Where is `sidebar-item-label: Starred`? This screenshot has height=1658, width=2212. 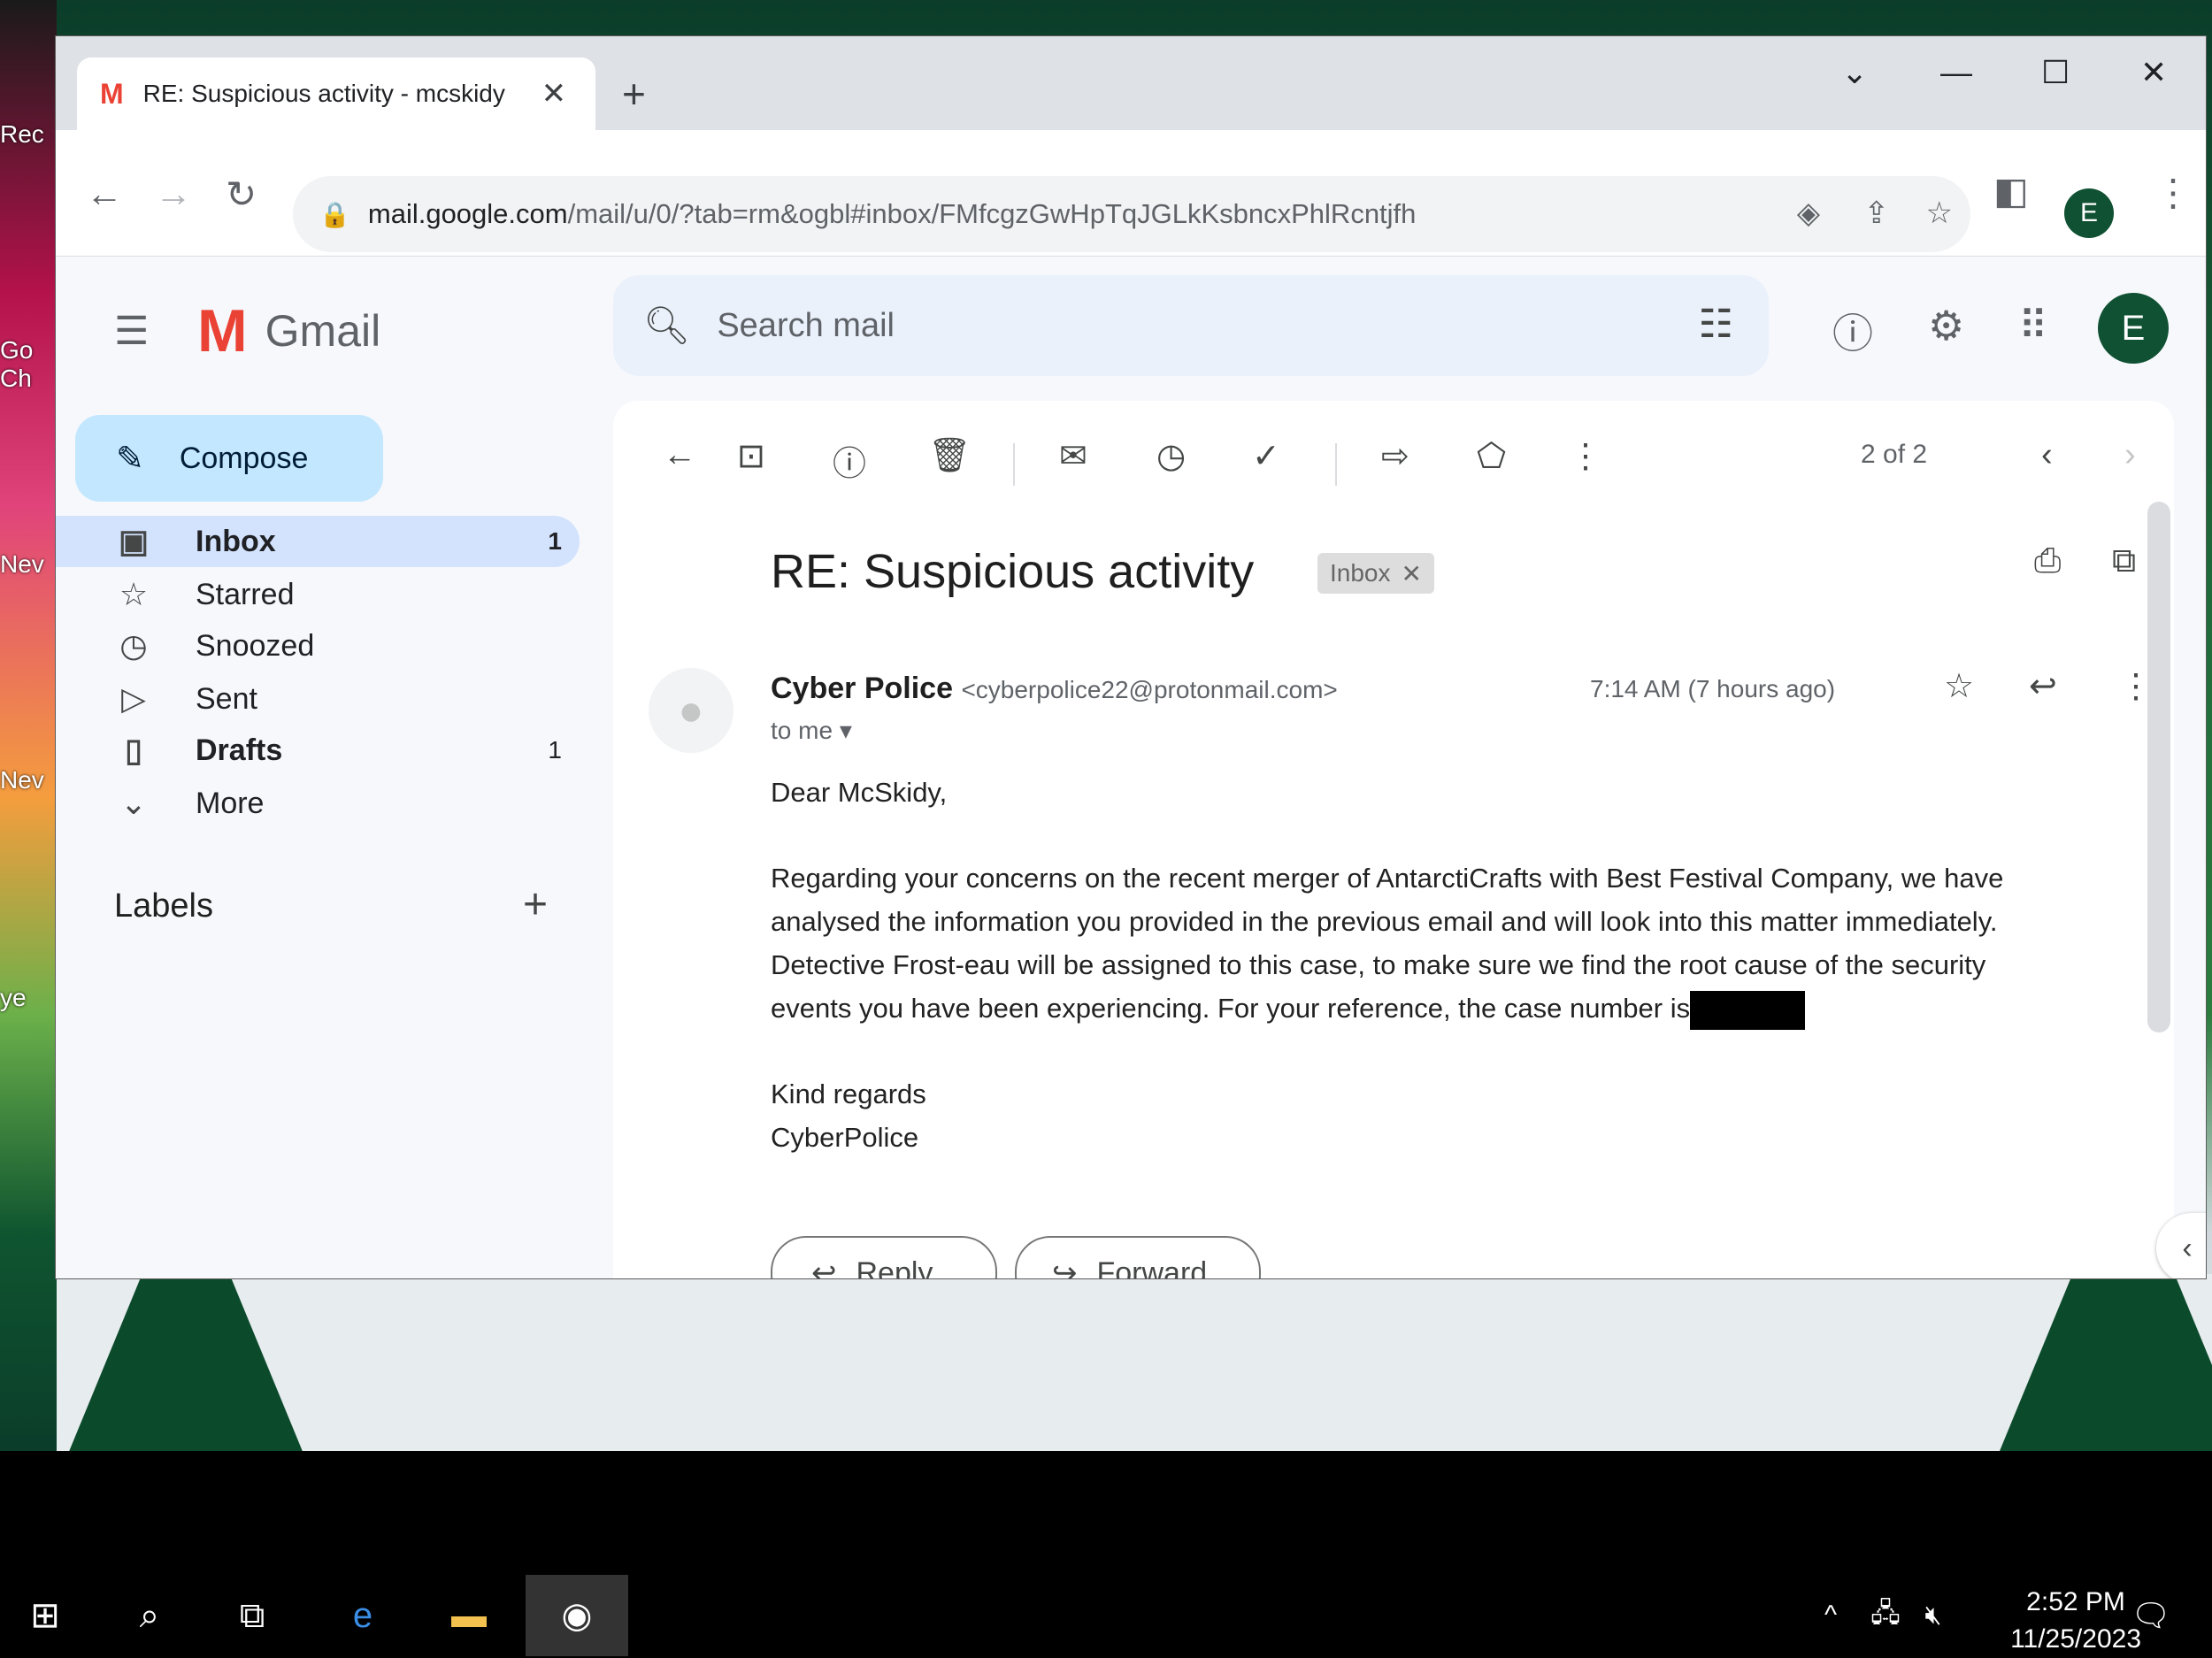 sidebar-item-label: Starred is located at coordinates (246, 594).